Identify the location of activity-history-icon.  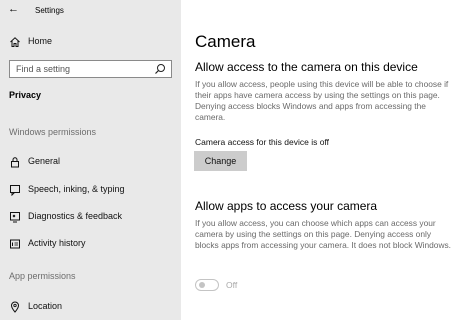
(15, 244).